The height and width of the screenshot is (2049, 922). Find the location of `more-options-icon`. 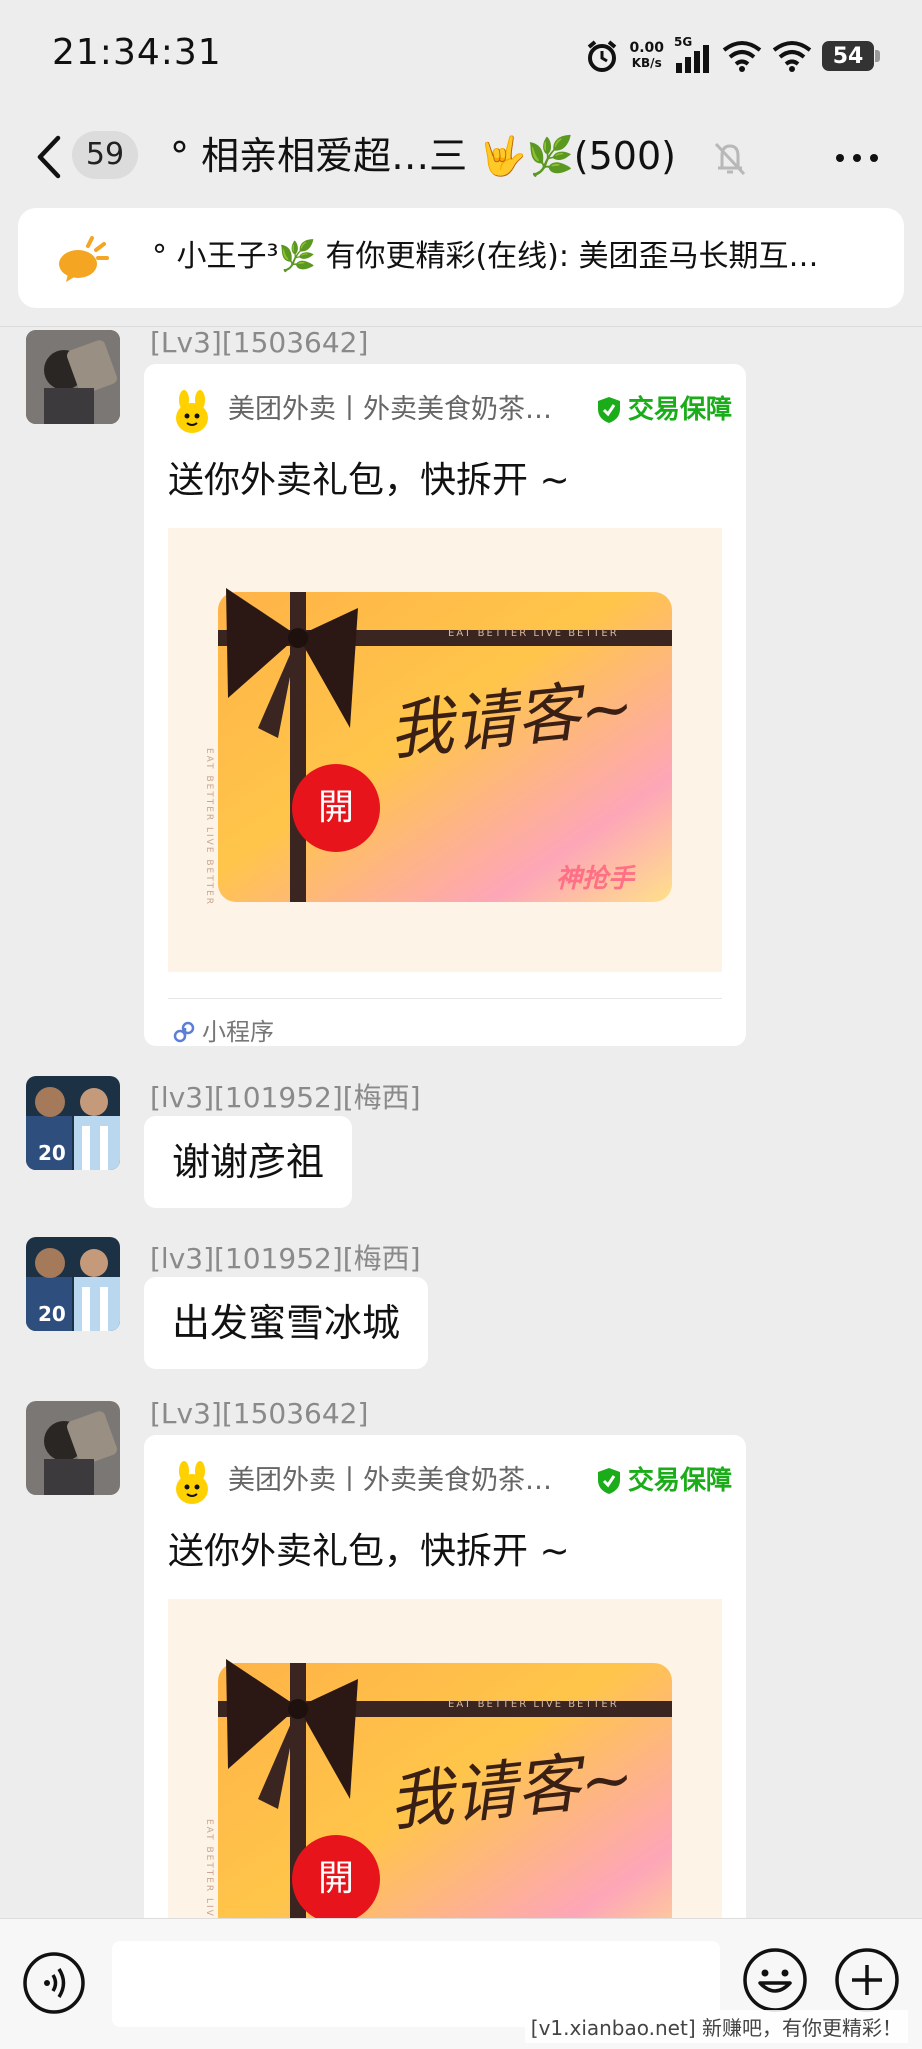

more-options-icon is located at coordinates (857, 158).